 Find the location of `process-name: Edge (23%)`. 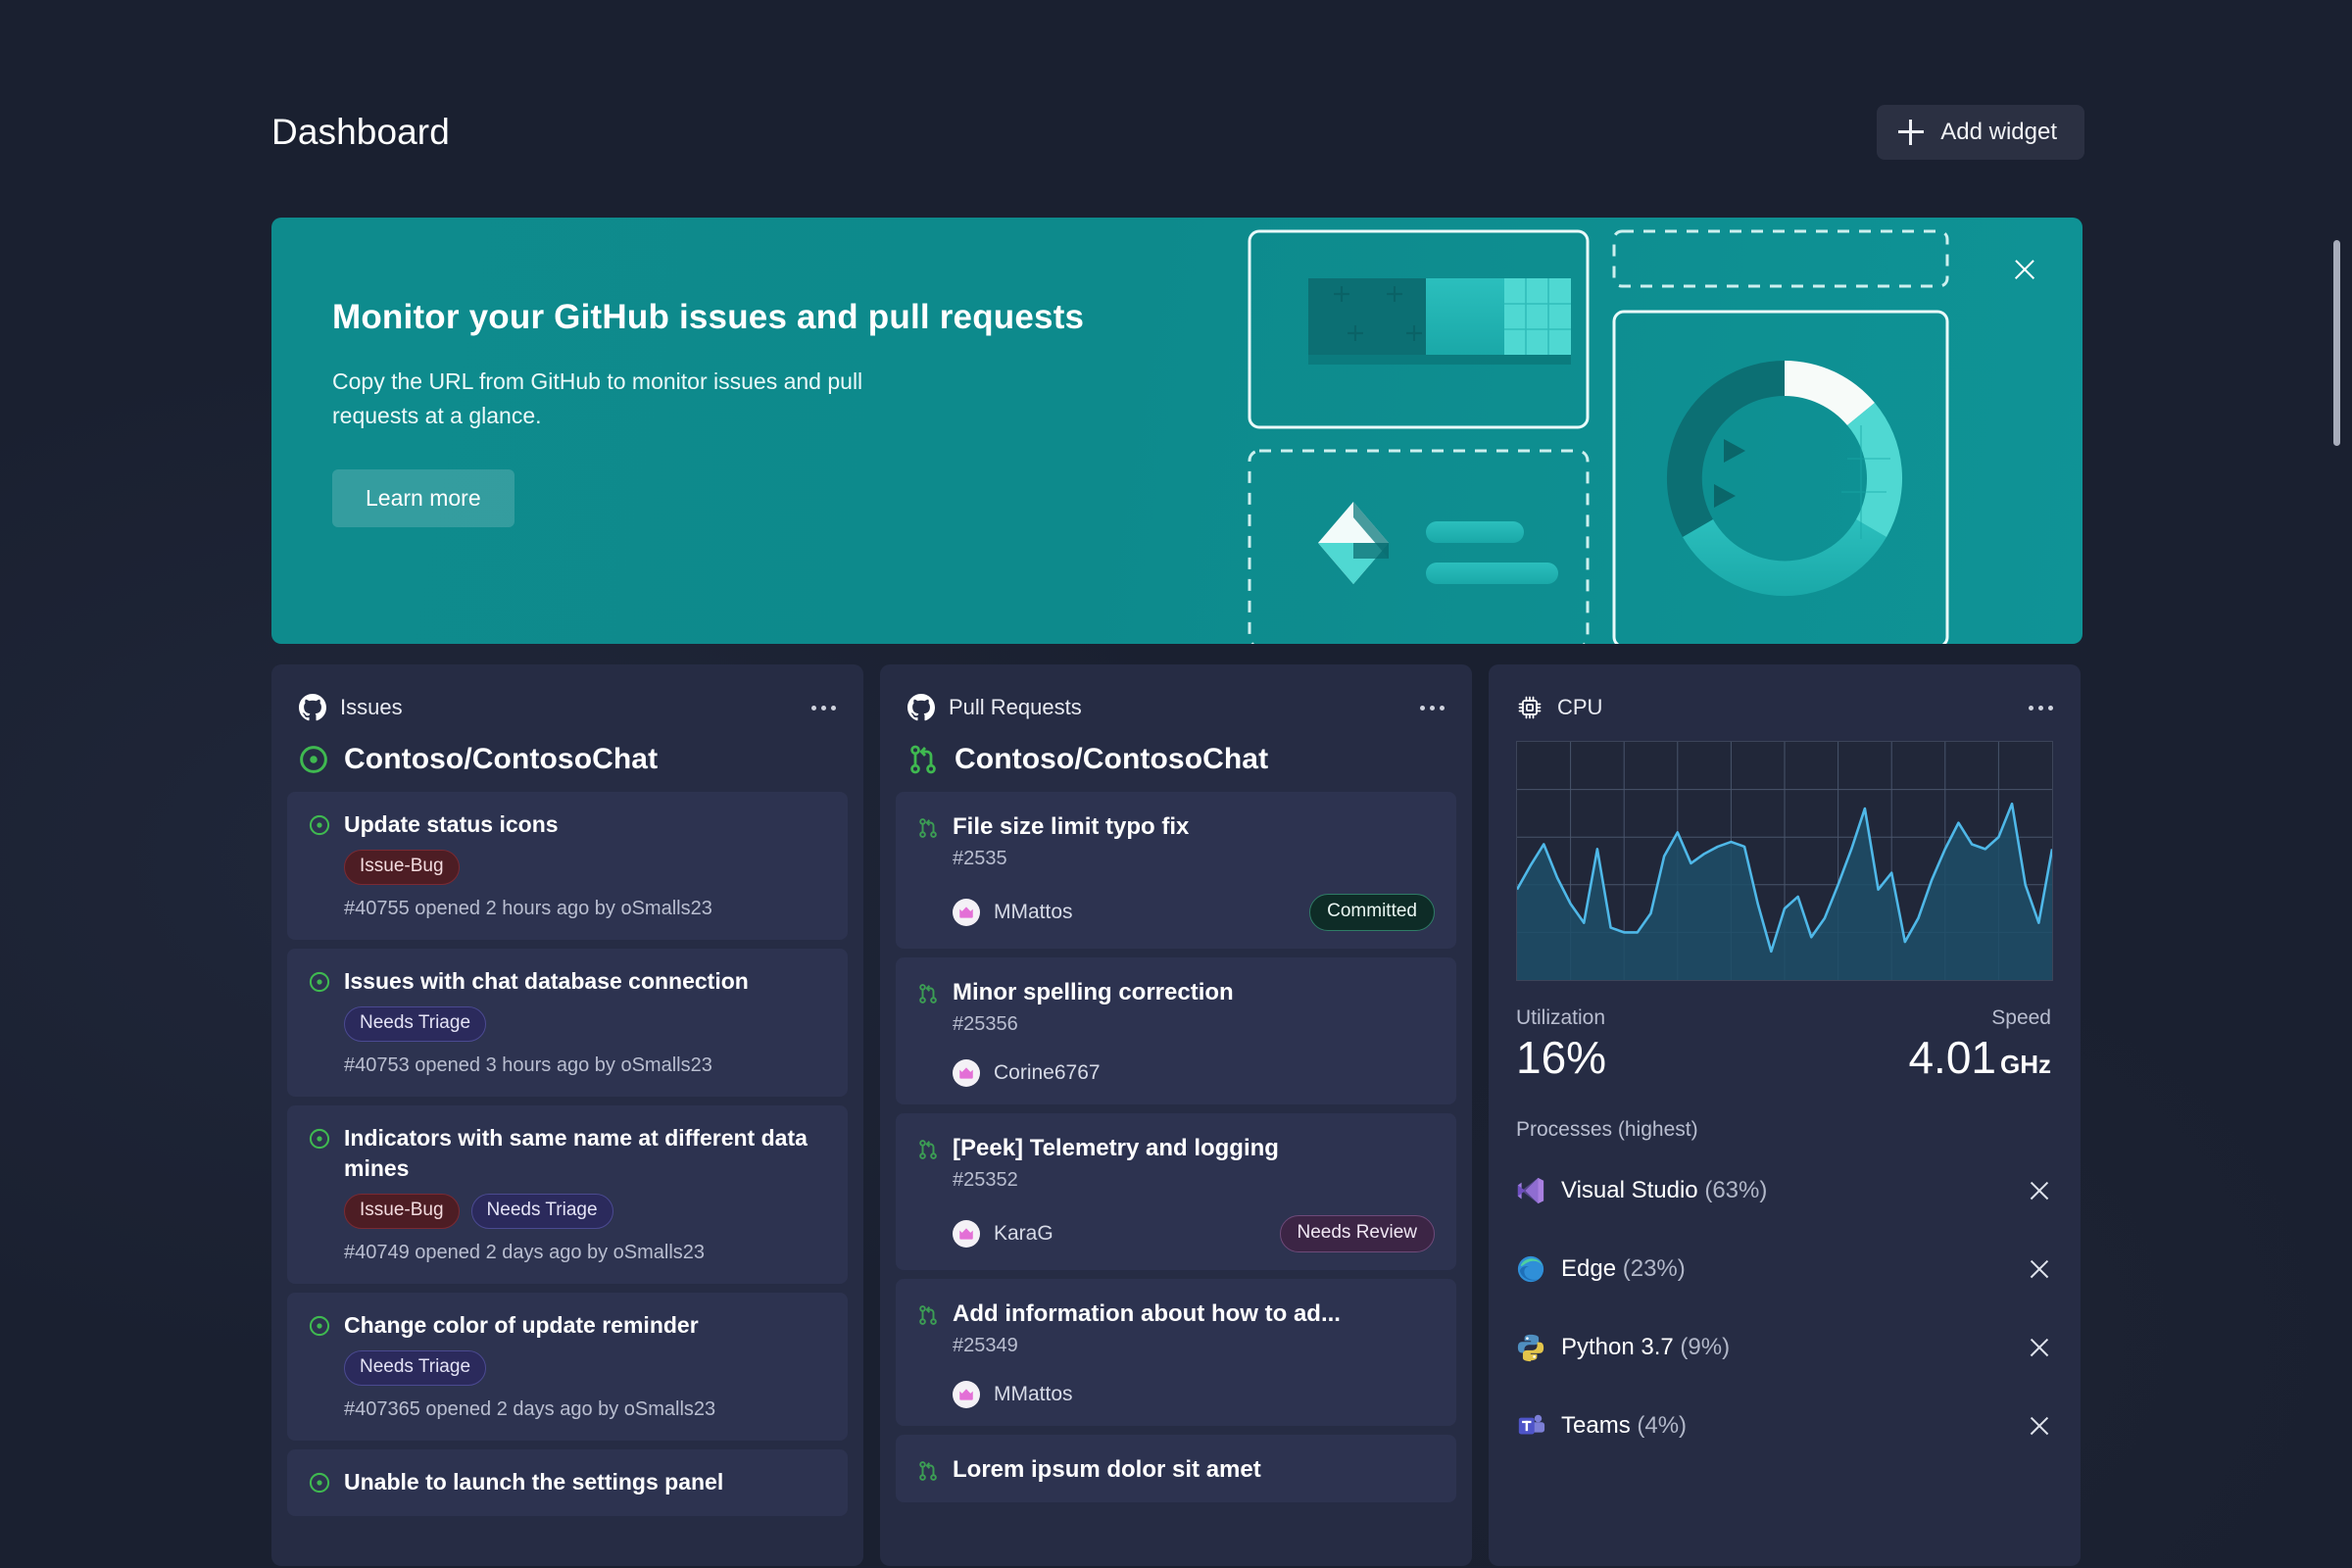

process-name: Edge (23%) is located at coordinates (1623, 1269).